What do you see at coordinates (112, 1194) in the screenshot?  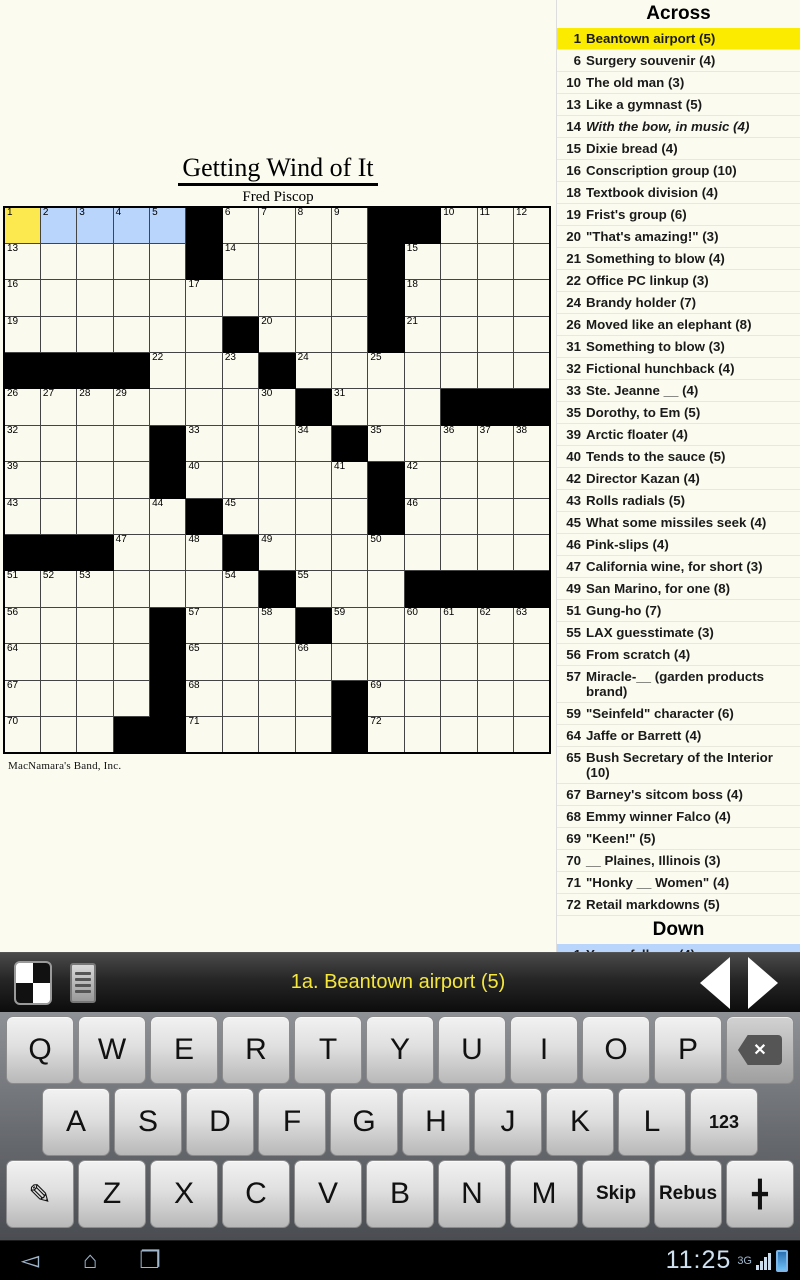 I see `key-z: Z` at bounding box center [112, 1194].